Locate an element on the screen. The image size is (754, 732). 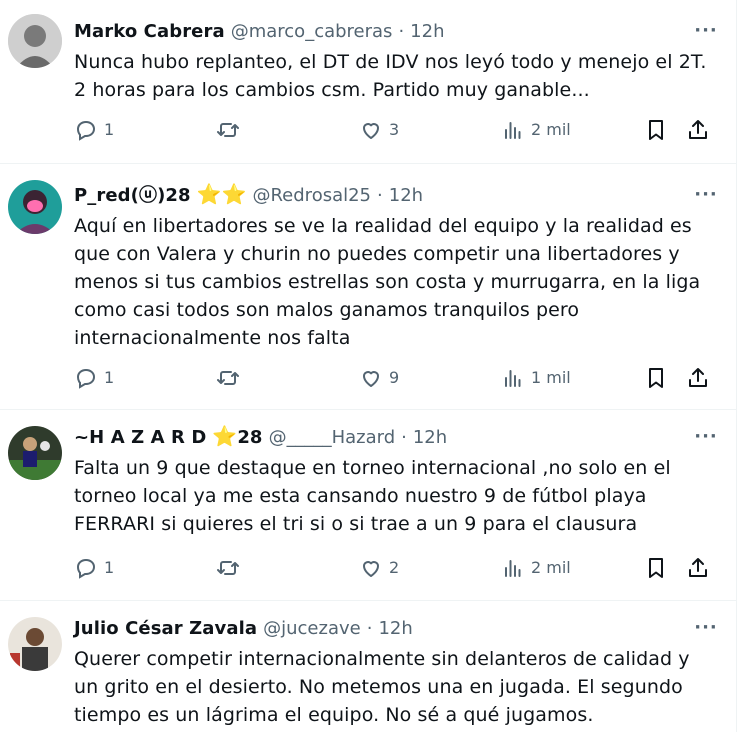
views-button: 1 mil is located at coordinates (536, 378).